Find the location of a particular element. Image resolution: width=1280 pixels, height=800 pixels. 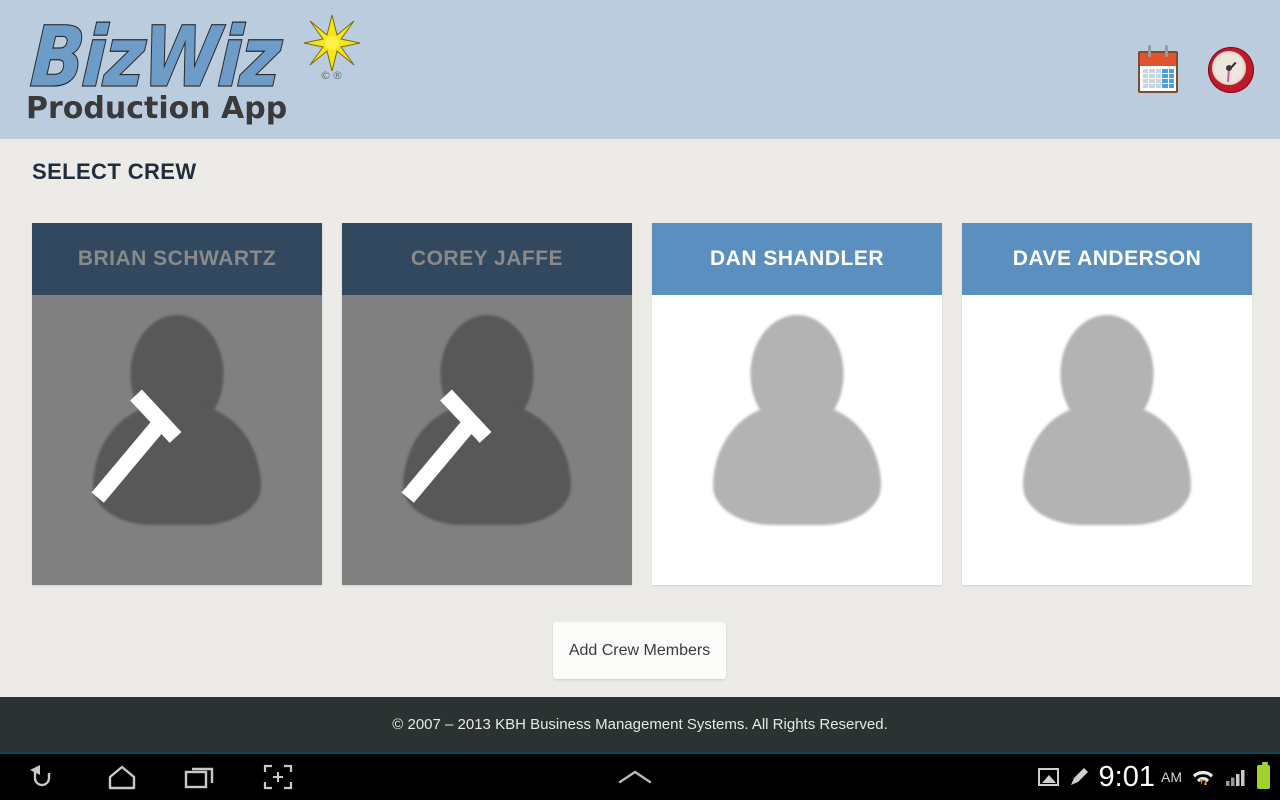

logo-trademark: ©® is located at coordinates (332, 75).